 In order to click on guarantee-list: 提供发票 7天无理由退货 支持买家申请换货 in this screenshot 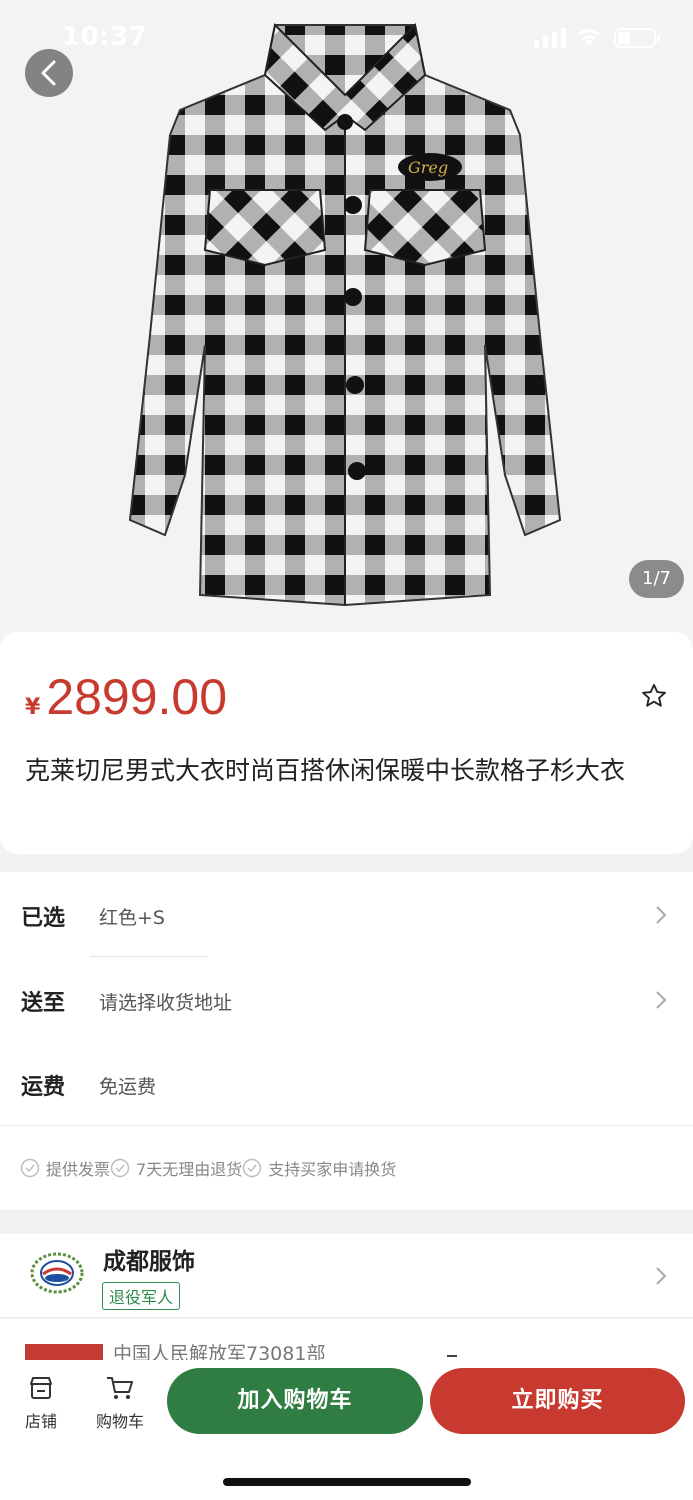, I will do `click(208, 1168)`.